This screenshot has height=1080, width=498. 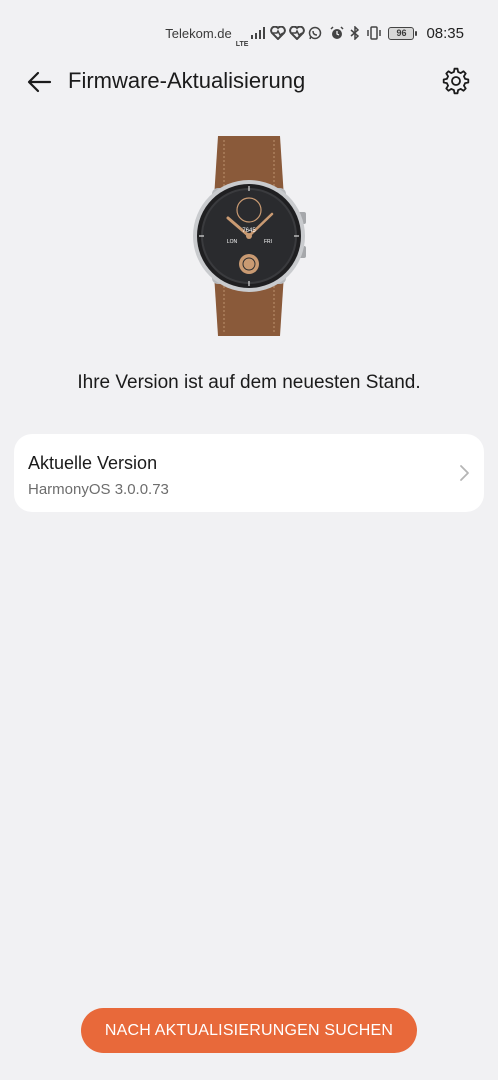 What do you see at coordinates (249, 382) in the screenshot?
I see `up-to-date-message: Ihre Version ist auf dem neuesten Stand.` at bounding box center [249, 382].